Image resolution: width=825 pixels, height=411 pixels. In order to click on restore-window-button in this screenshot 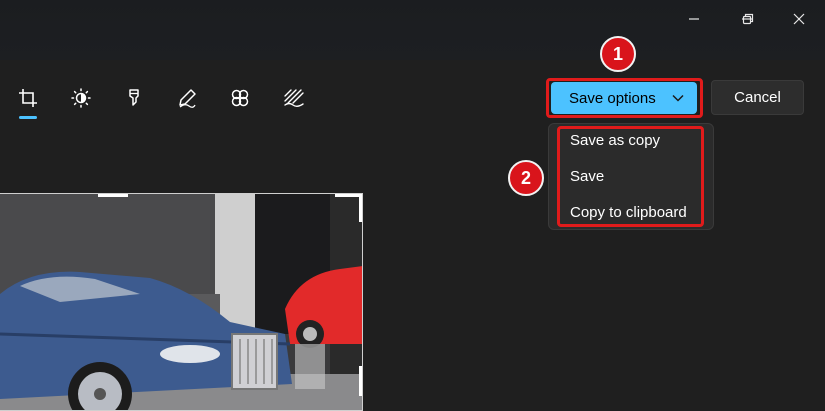, I will do `click(748, 19)`.